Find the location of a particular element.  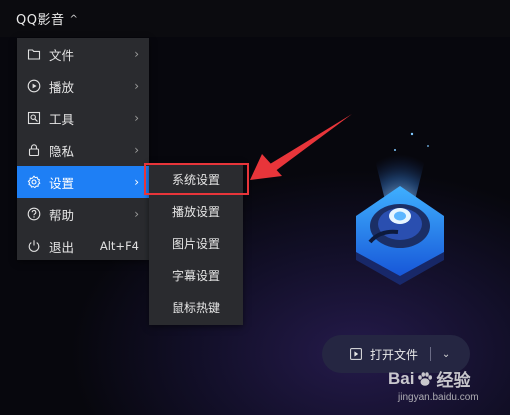

main-menu: 文件 › 播放 › 工具 › 隐私 › 设置 › 帮助 › 退出 Alt+F4 is located at coordinates (83, 149).